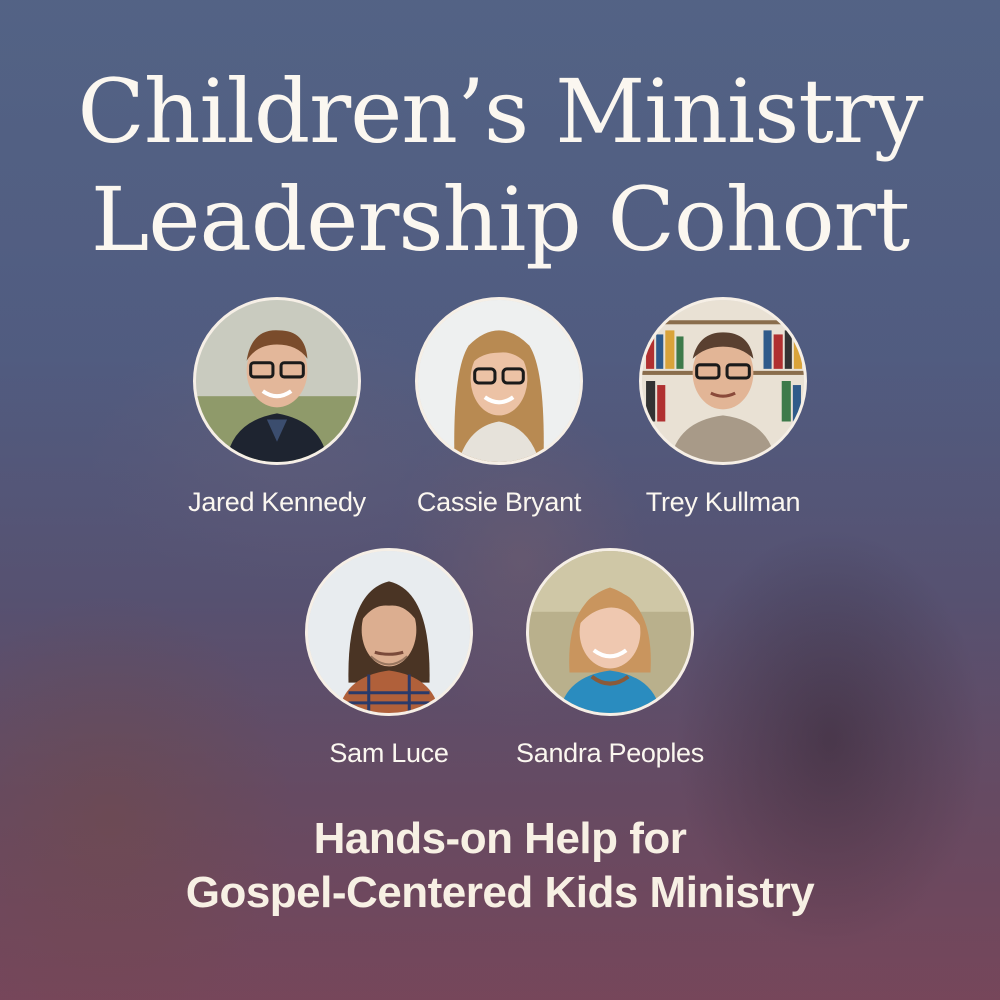  I want to click on tagline-line-1: Hands-on Help for, so click(500, 838).